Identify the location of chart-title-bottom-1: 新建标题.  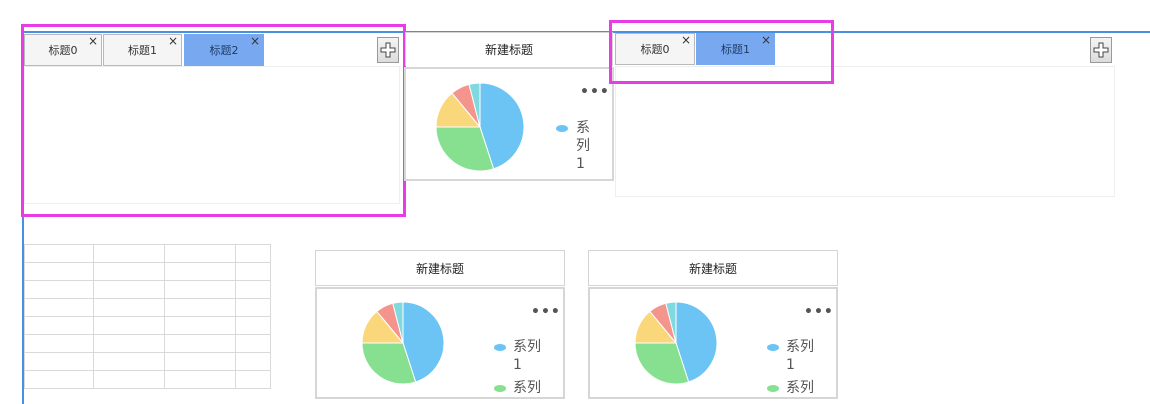
(440, 268).